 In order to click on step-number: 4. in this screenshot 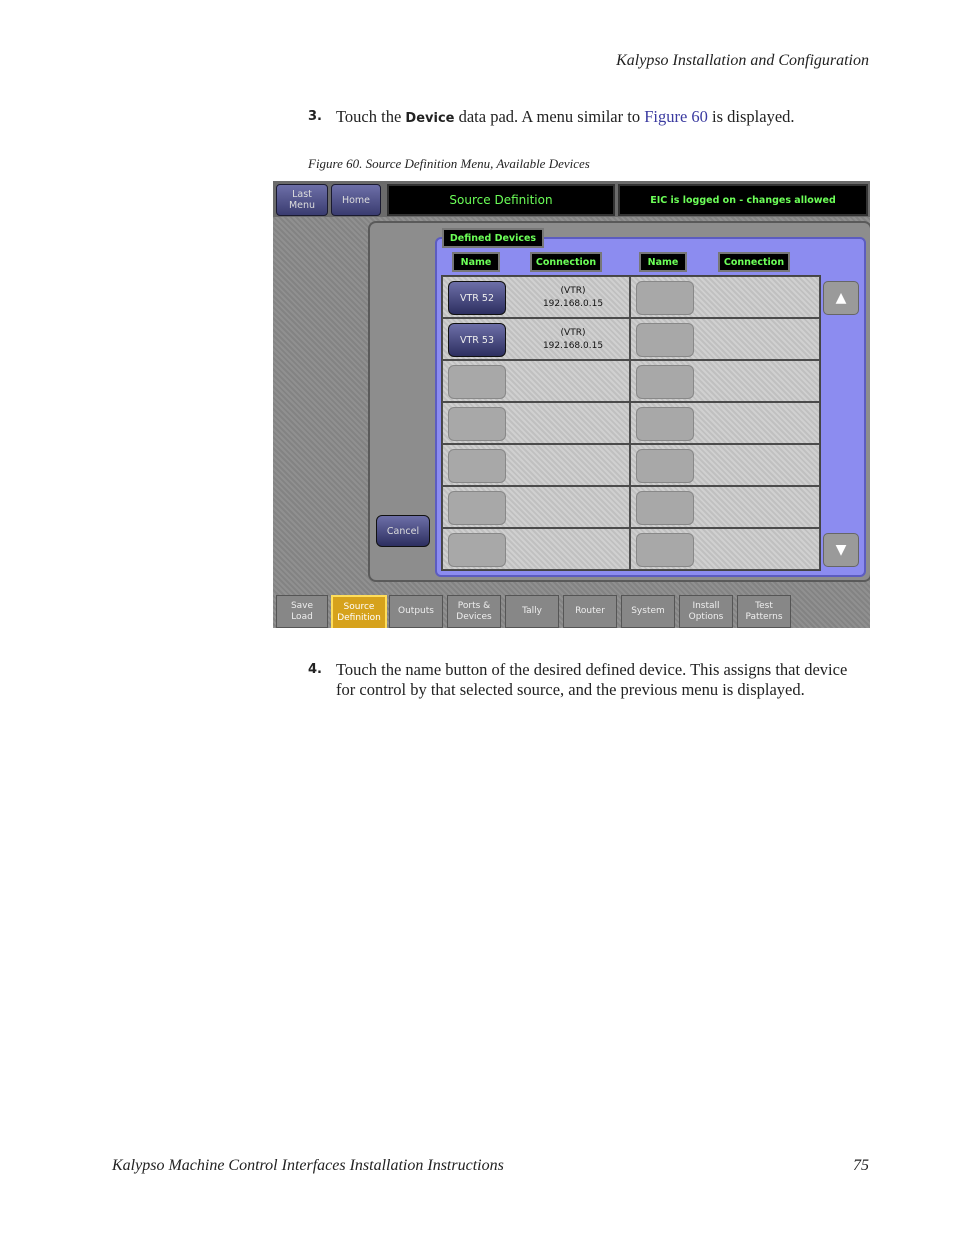, I will do `click(315, 669)`.